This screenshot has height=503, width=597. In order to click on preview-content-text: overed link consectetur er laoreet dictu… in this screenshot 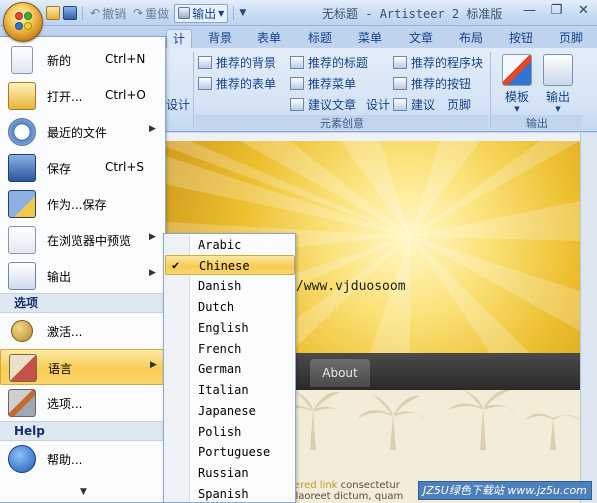, I will do `click(343, 491)`.